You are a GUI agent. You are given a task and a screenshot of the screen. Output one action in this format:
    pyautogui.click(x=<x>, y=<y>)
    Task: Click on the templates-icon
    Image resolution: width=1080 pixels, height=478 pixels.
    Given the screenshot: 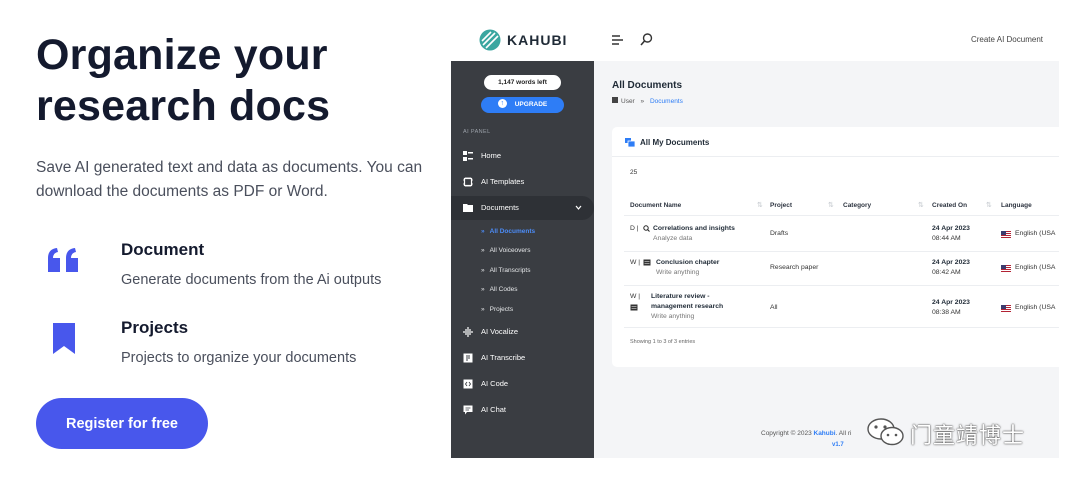 What is the action you would take?
    pyautogui.click(x=468, y=182)
    